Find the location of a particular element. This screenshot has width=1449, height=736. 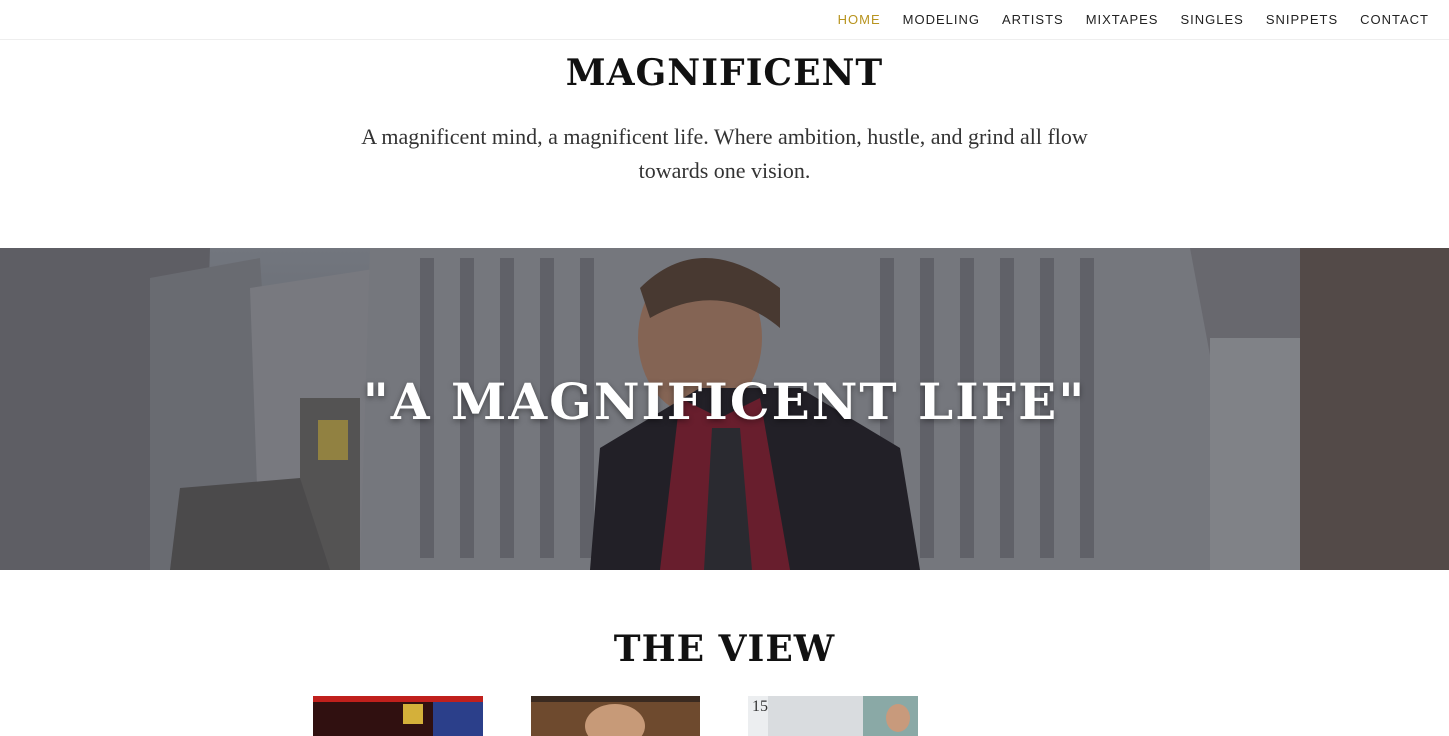

view-title: THE VIEW is located at coordinates (724, 649).